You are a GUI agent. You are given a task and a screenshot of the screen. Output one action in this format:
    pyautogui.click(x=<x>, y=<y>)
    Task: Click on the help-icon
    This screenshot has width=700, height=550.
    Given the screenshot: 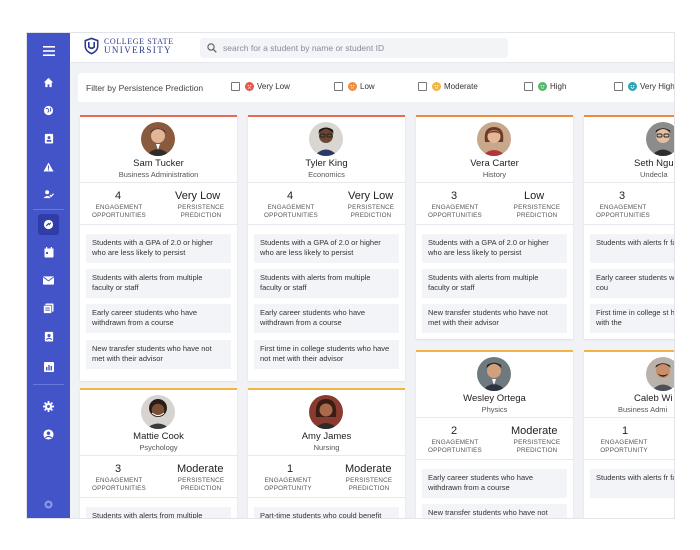 What is the action you would take?
    pyautogui.click(x=48, y=504)
    